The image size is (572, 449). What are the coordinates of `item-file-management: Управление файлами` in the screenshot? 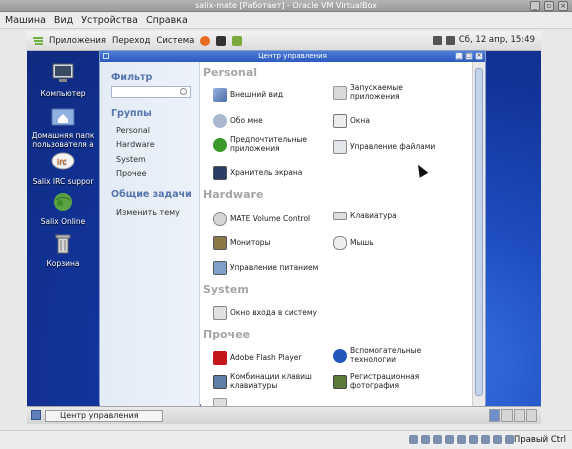 It's located at (384, 147).